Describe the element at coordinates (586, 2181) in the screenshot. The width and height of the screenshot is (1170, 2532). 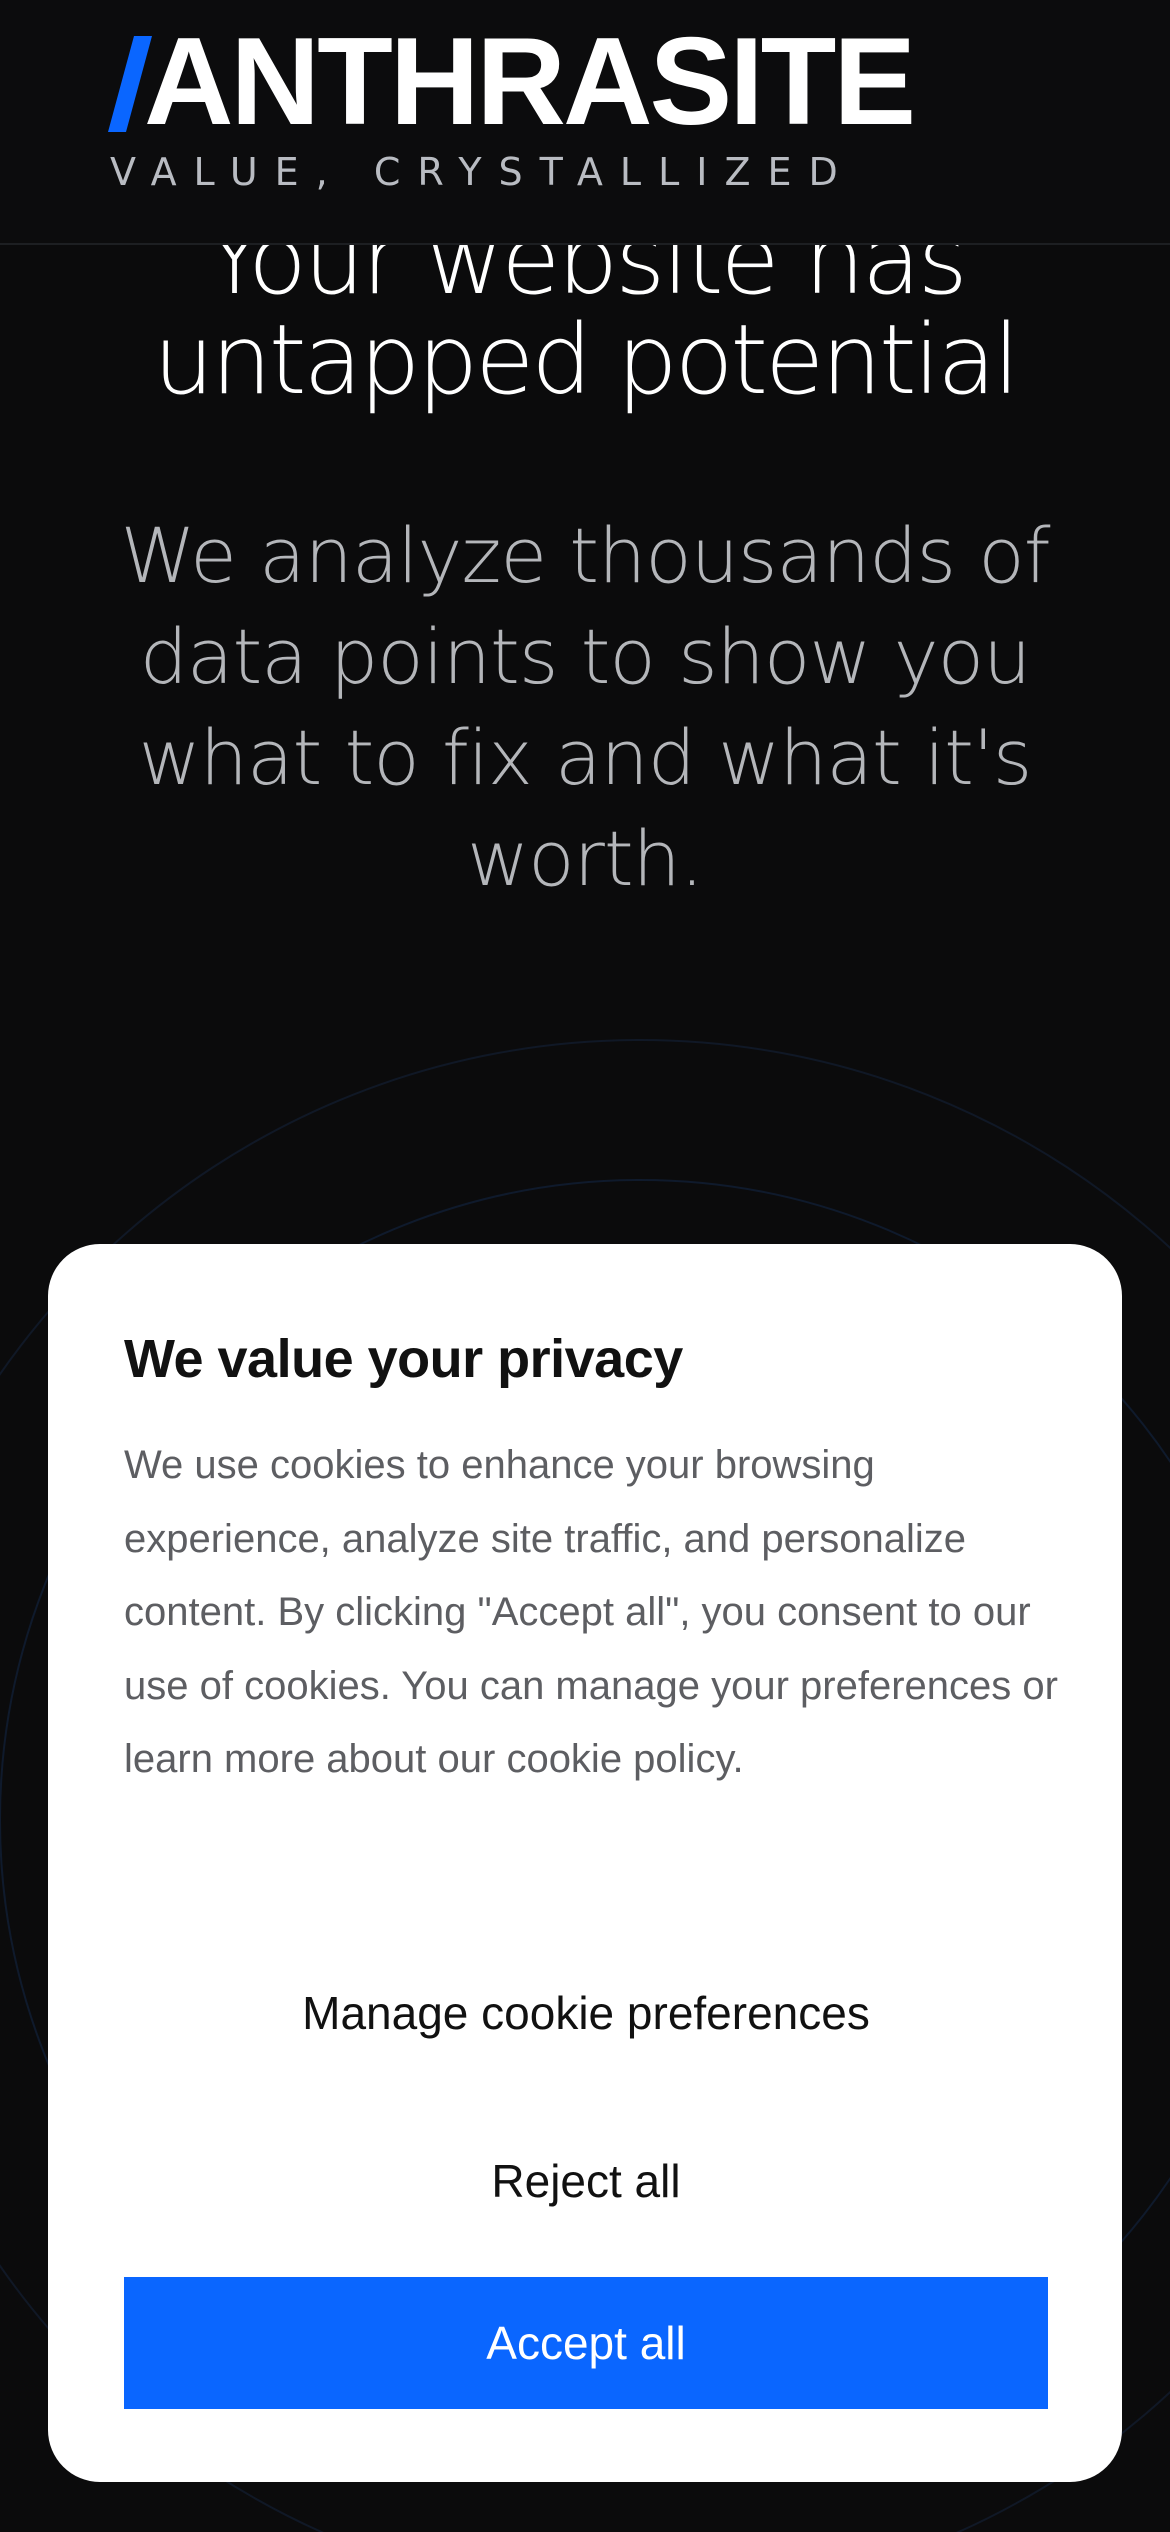
I see `reject-all-button: Reject all` at that location.